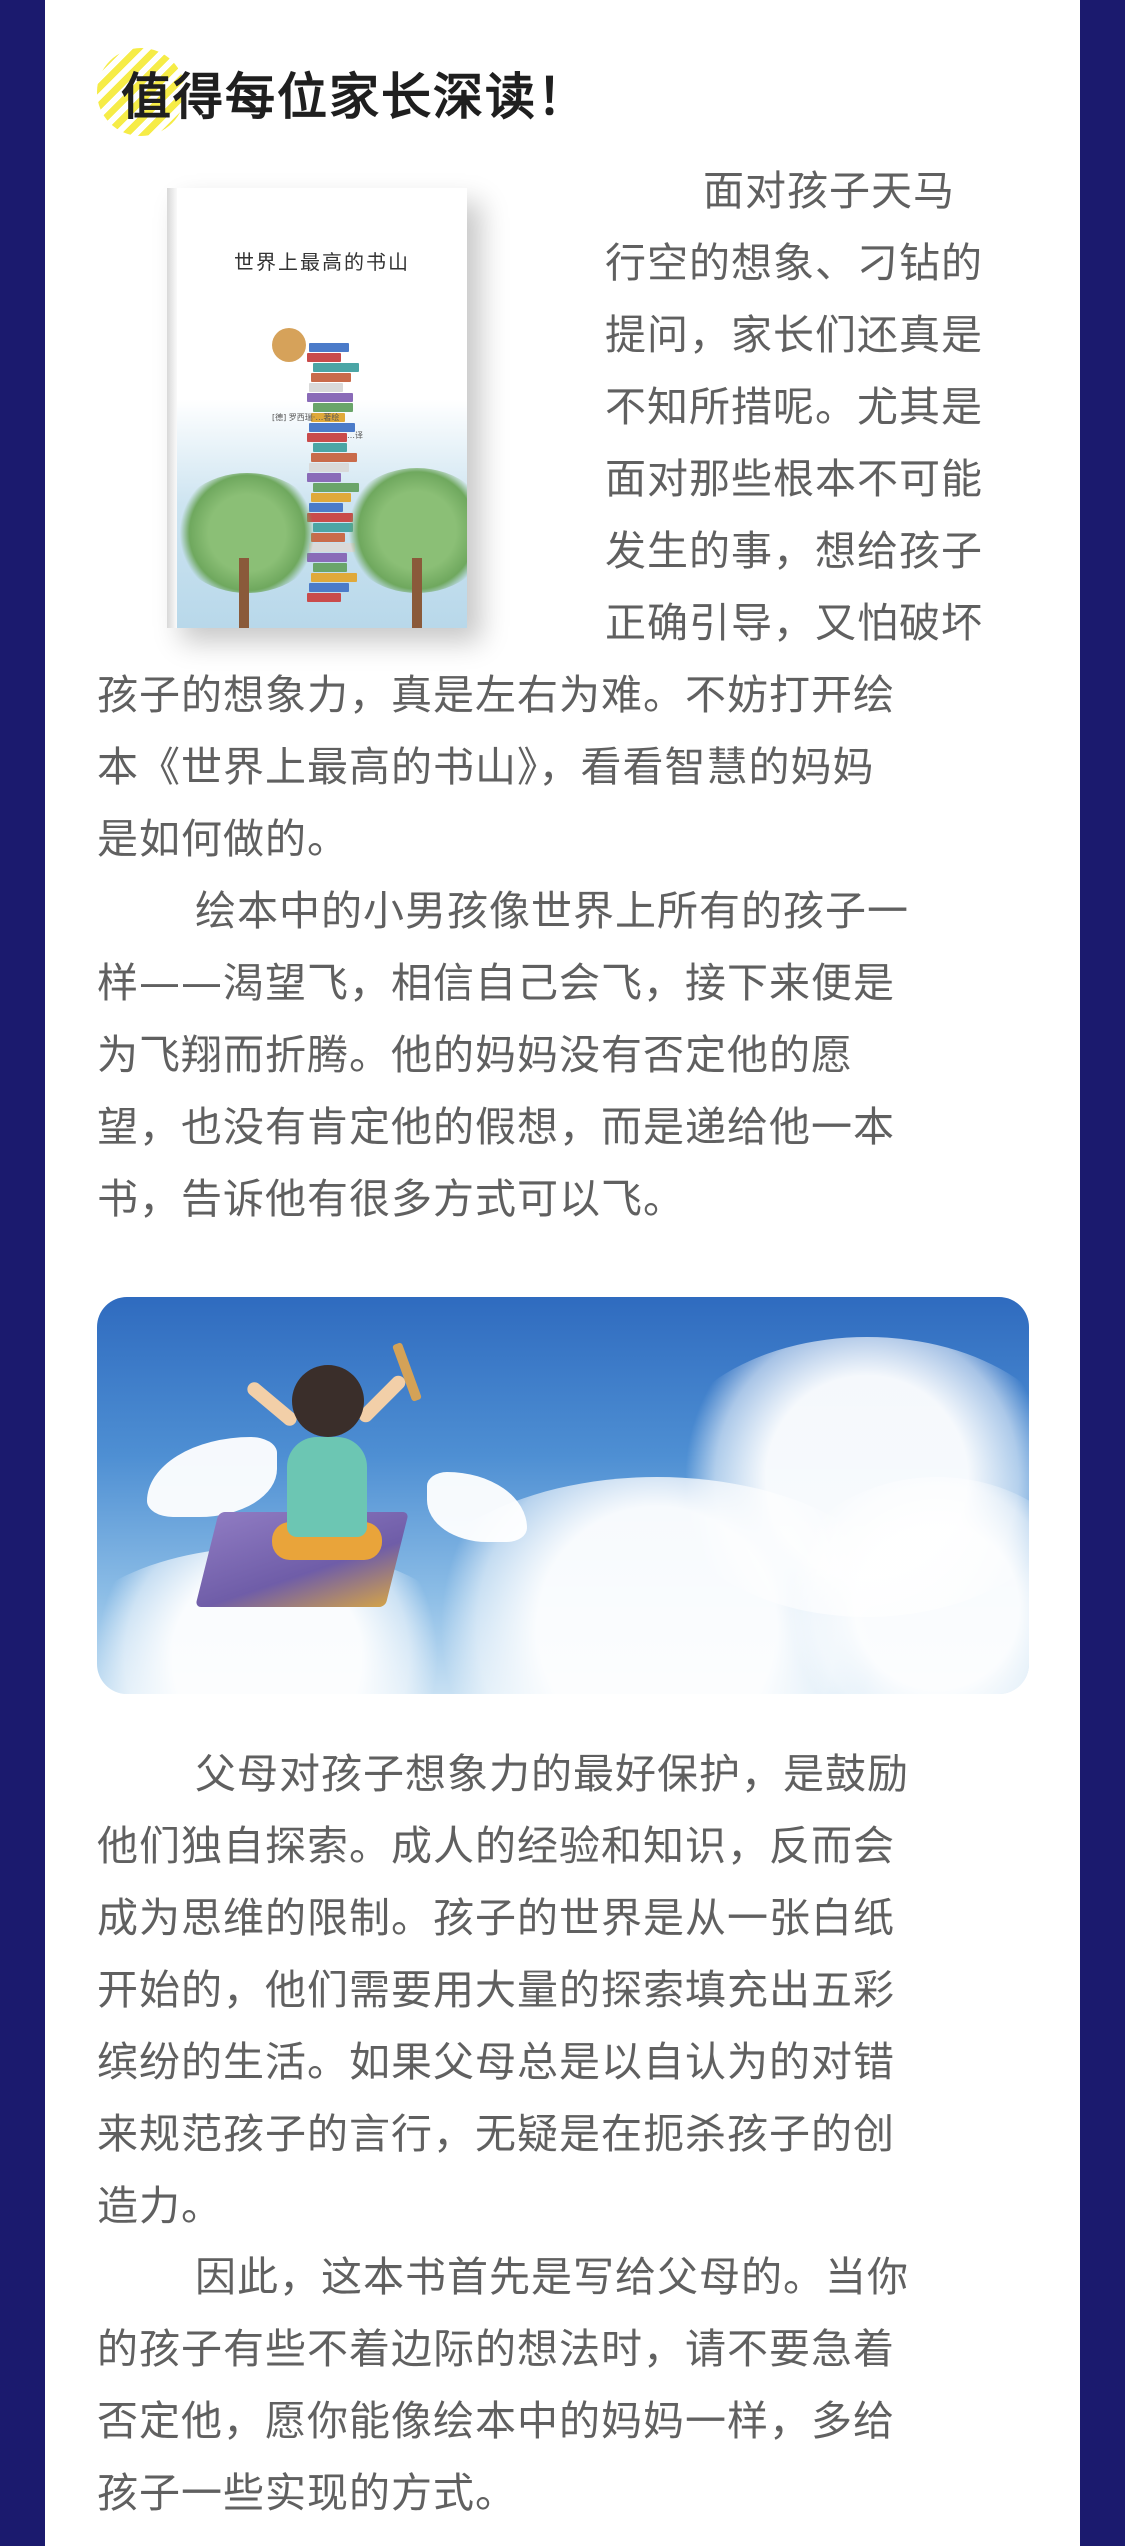  Describe the element at coordinates (289, 345) in the screenshot. I see `boy-reading-icon` at that location.